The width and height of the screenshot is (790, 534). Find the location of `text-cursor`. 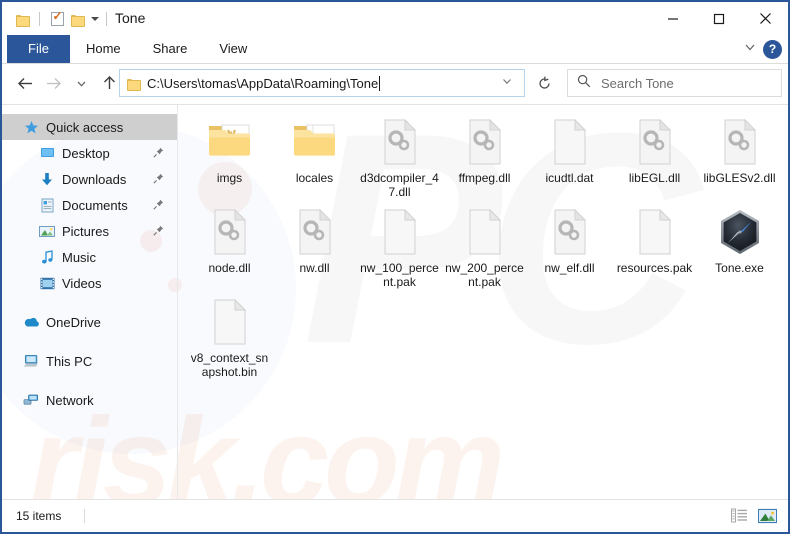

text-cursor is located at coordinates (380, 83).